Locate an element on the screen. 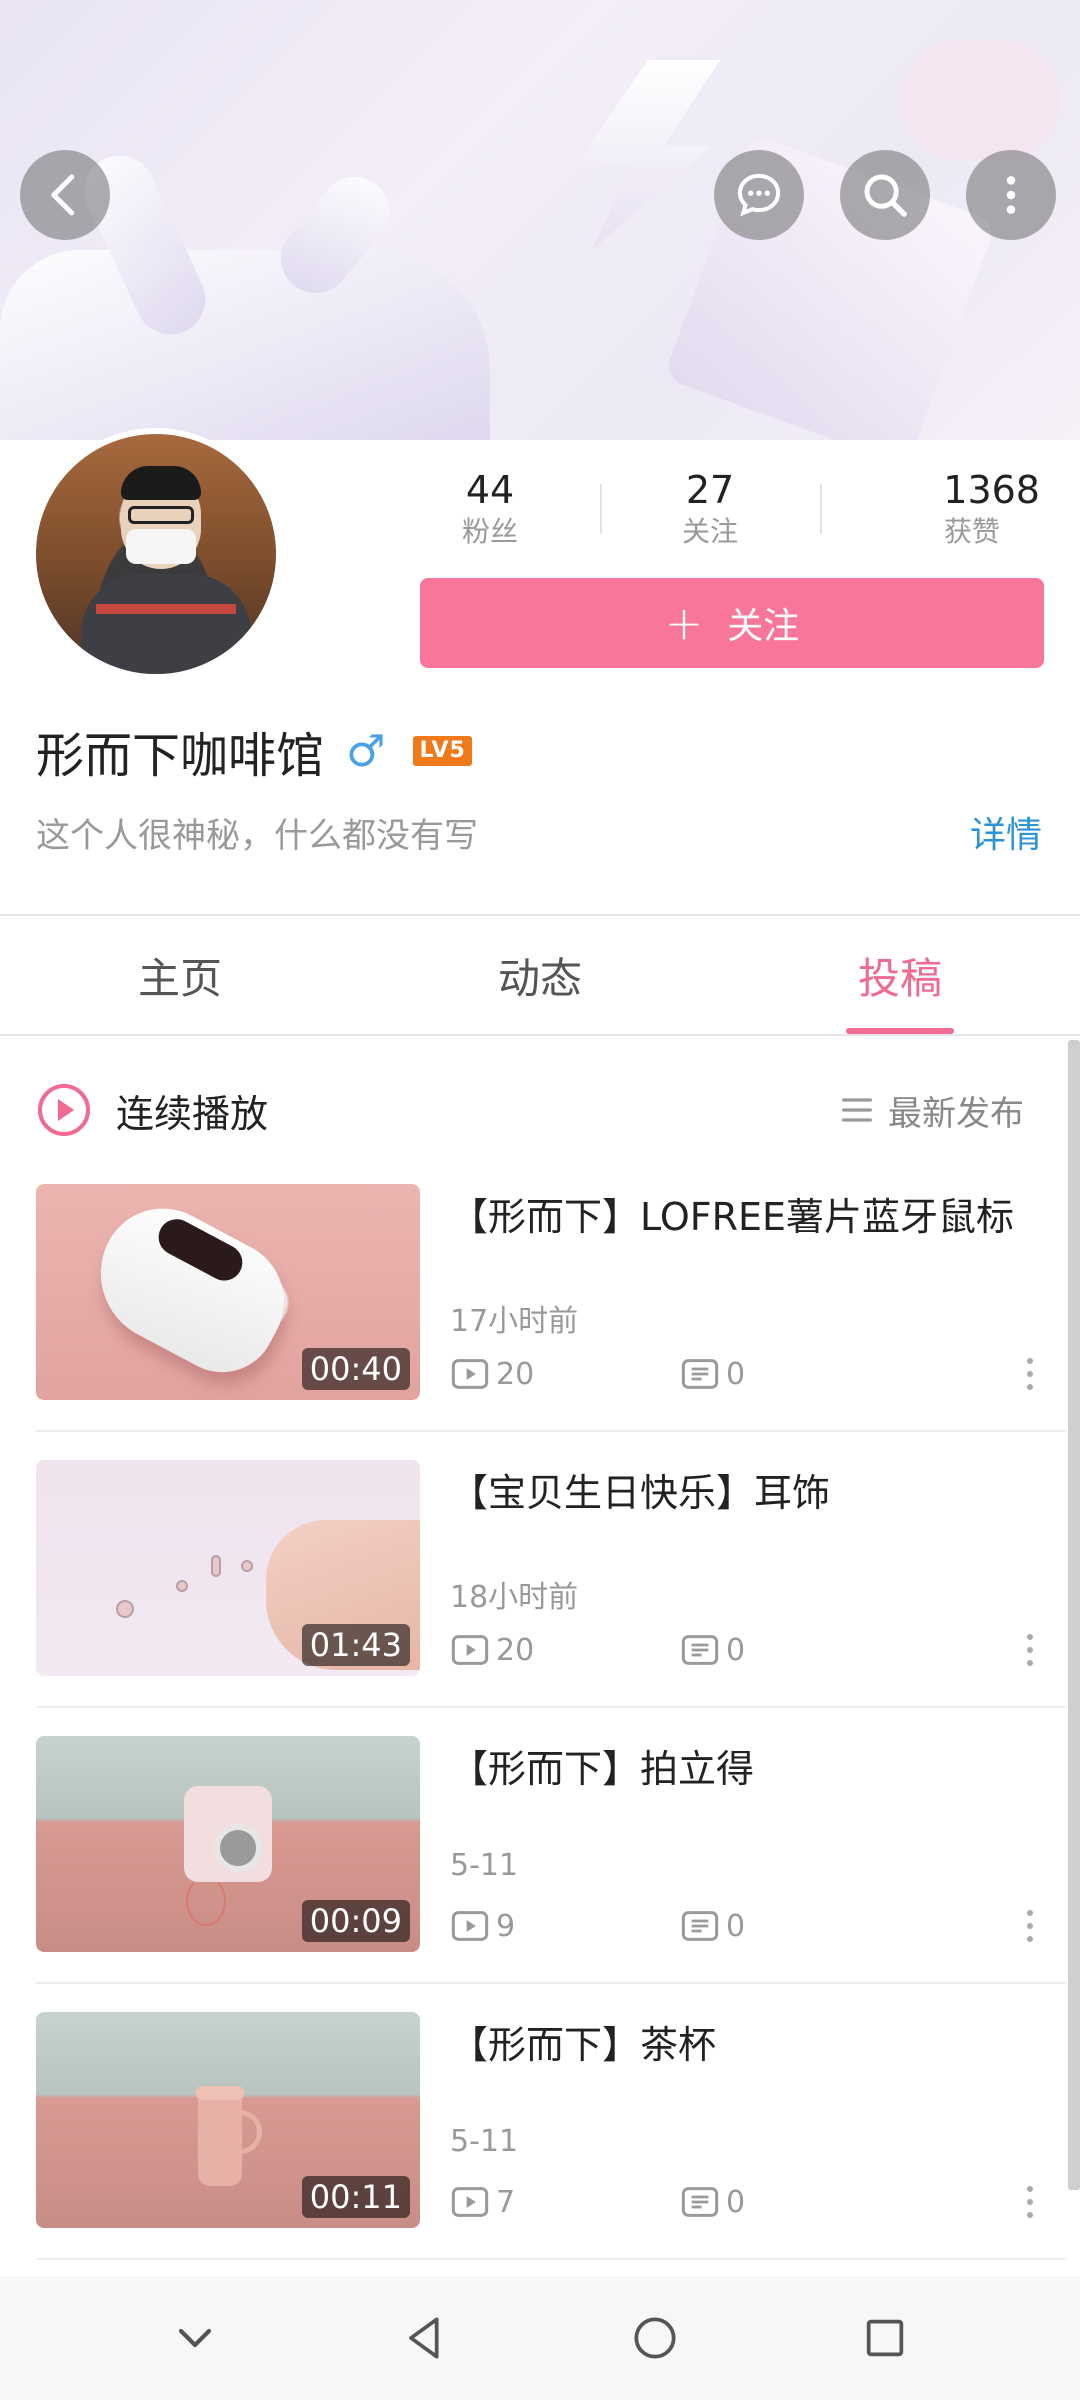 This screenshot has width=1080, height=2400. chevron-left-icon is located at coordinates (63, 195).